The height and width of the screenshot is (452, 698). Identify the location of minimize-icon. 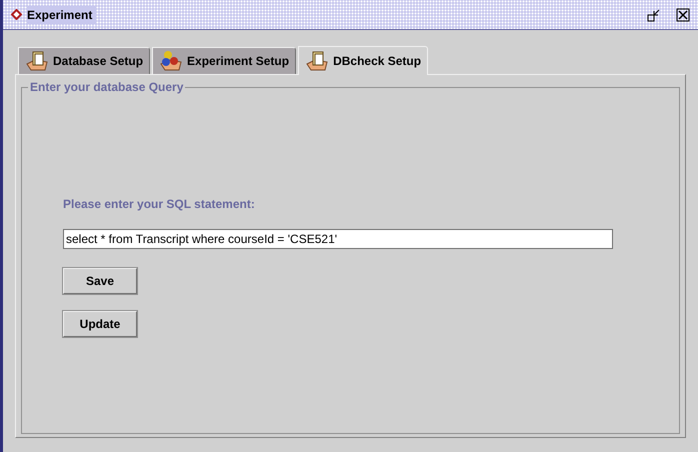
(654, 15).